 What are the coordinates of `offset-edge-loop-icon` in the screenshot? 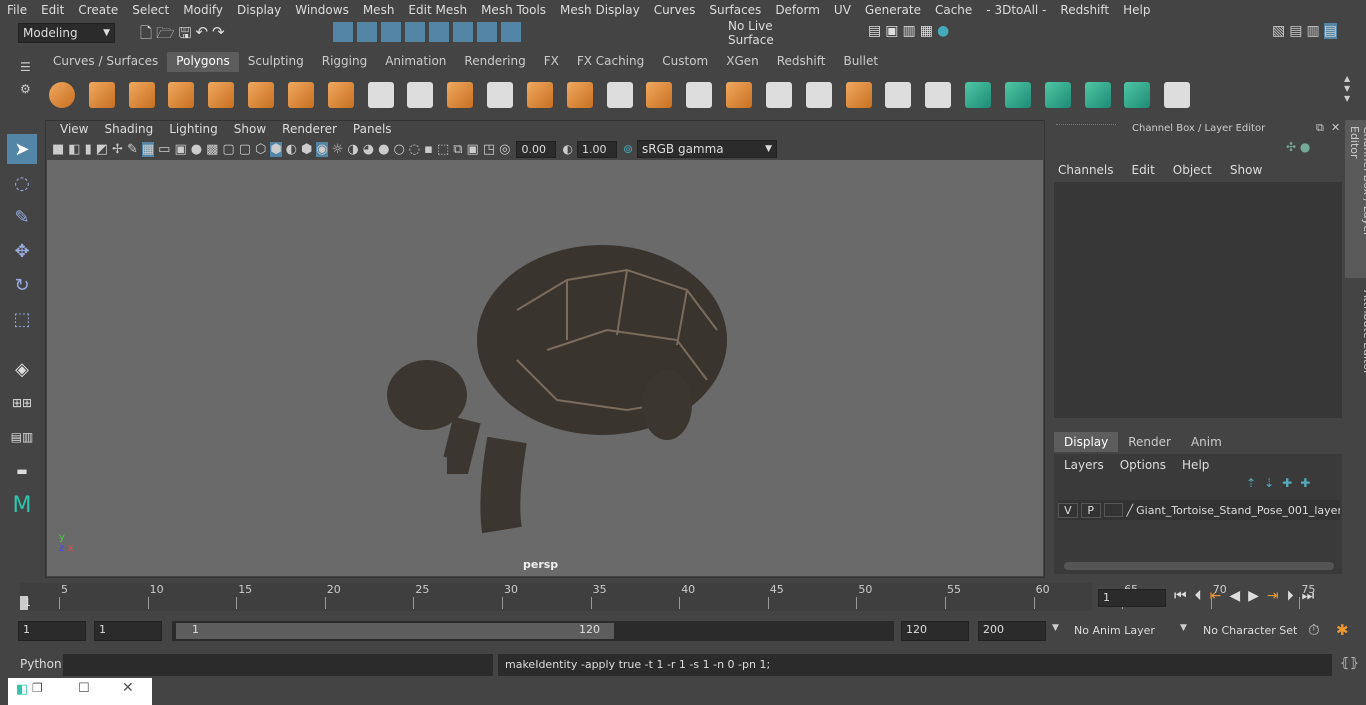 It's located at (818, 95).